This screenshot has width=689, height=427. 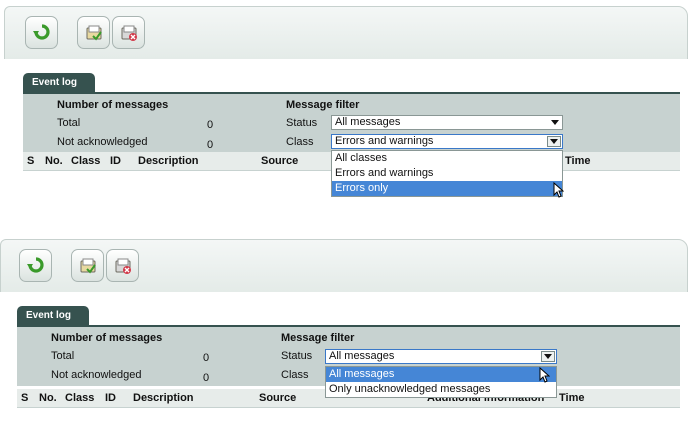 I want to click on status-option-all: All messages, so click(x=441, y=374).